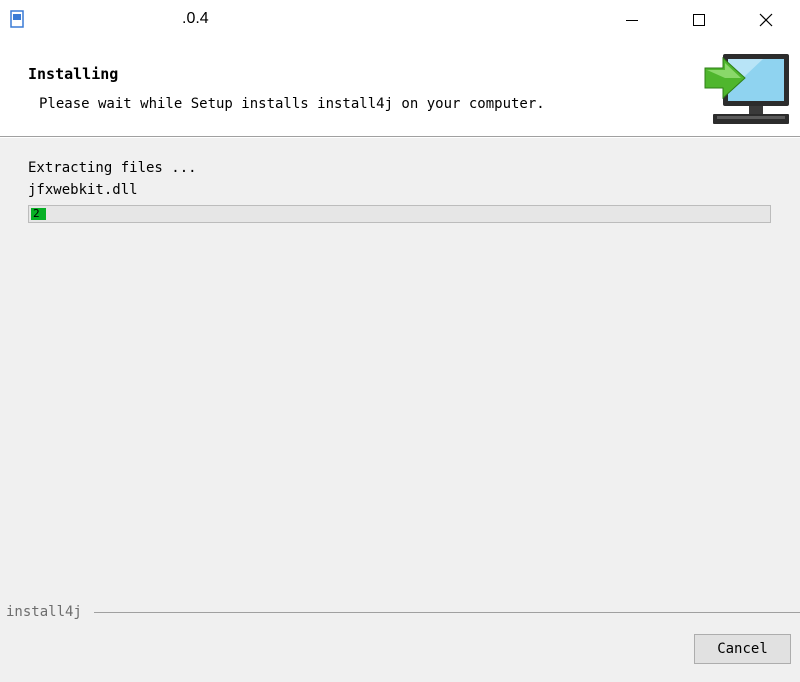 This screenshot has height=682, width=800. I want to click on maximize-icon, so click(698, 20).